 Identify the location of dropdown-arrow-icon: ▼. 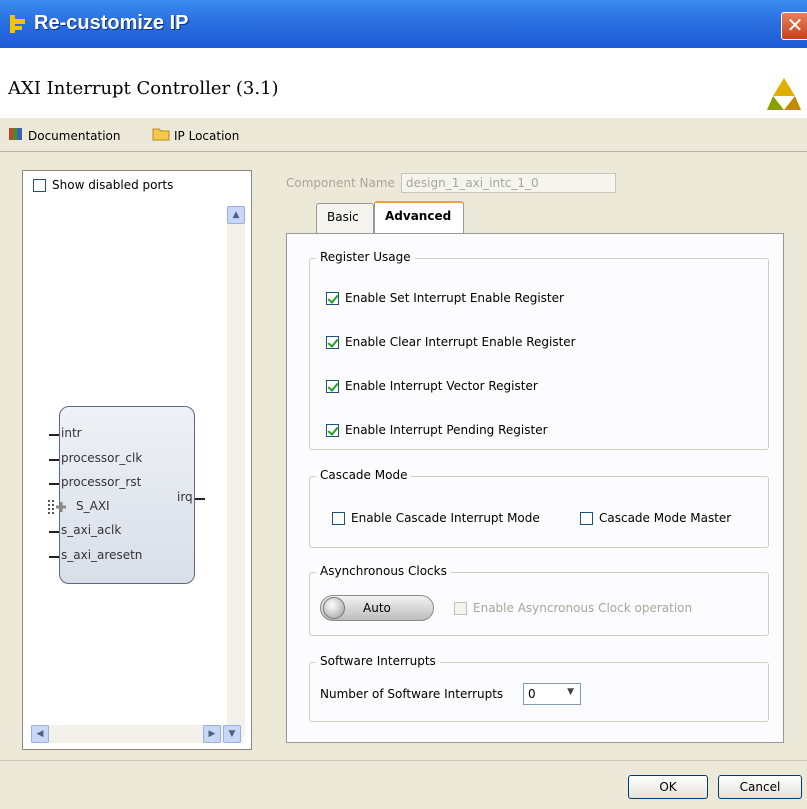
(570, 692).